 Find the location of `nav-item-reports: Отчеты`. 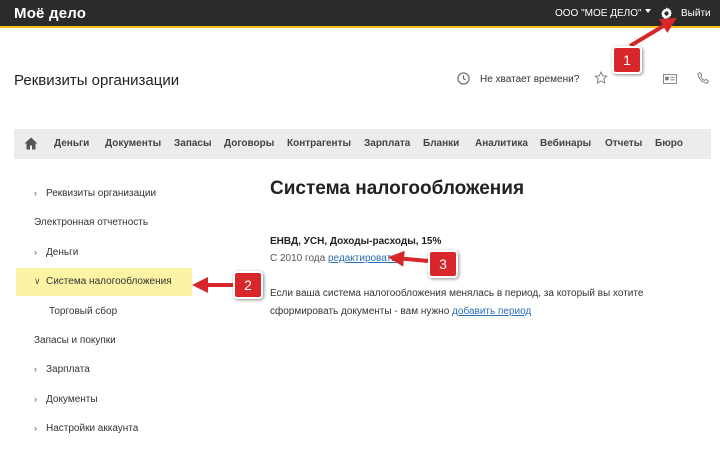

nav-item-reports: Отчеты is located at coordinates (623, 143).